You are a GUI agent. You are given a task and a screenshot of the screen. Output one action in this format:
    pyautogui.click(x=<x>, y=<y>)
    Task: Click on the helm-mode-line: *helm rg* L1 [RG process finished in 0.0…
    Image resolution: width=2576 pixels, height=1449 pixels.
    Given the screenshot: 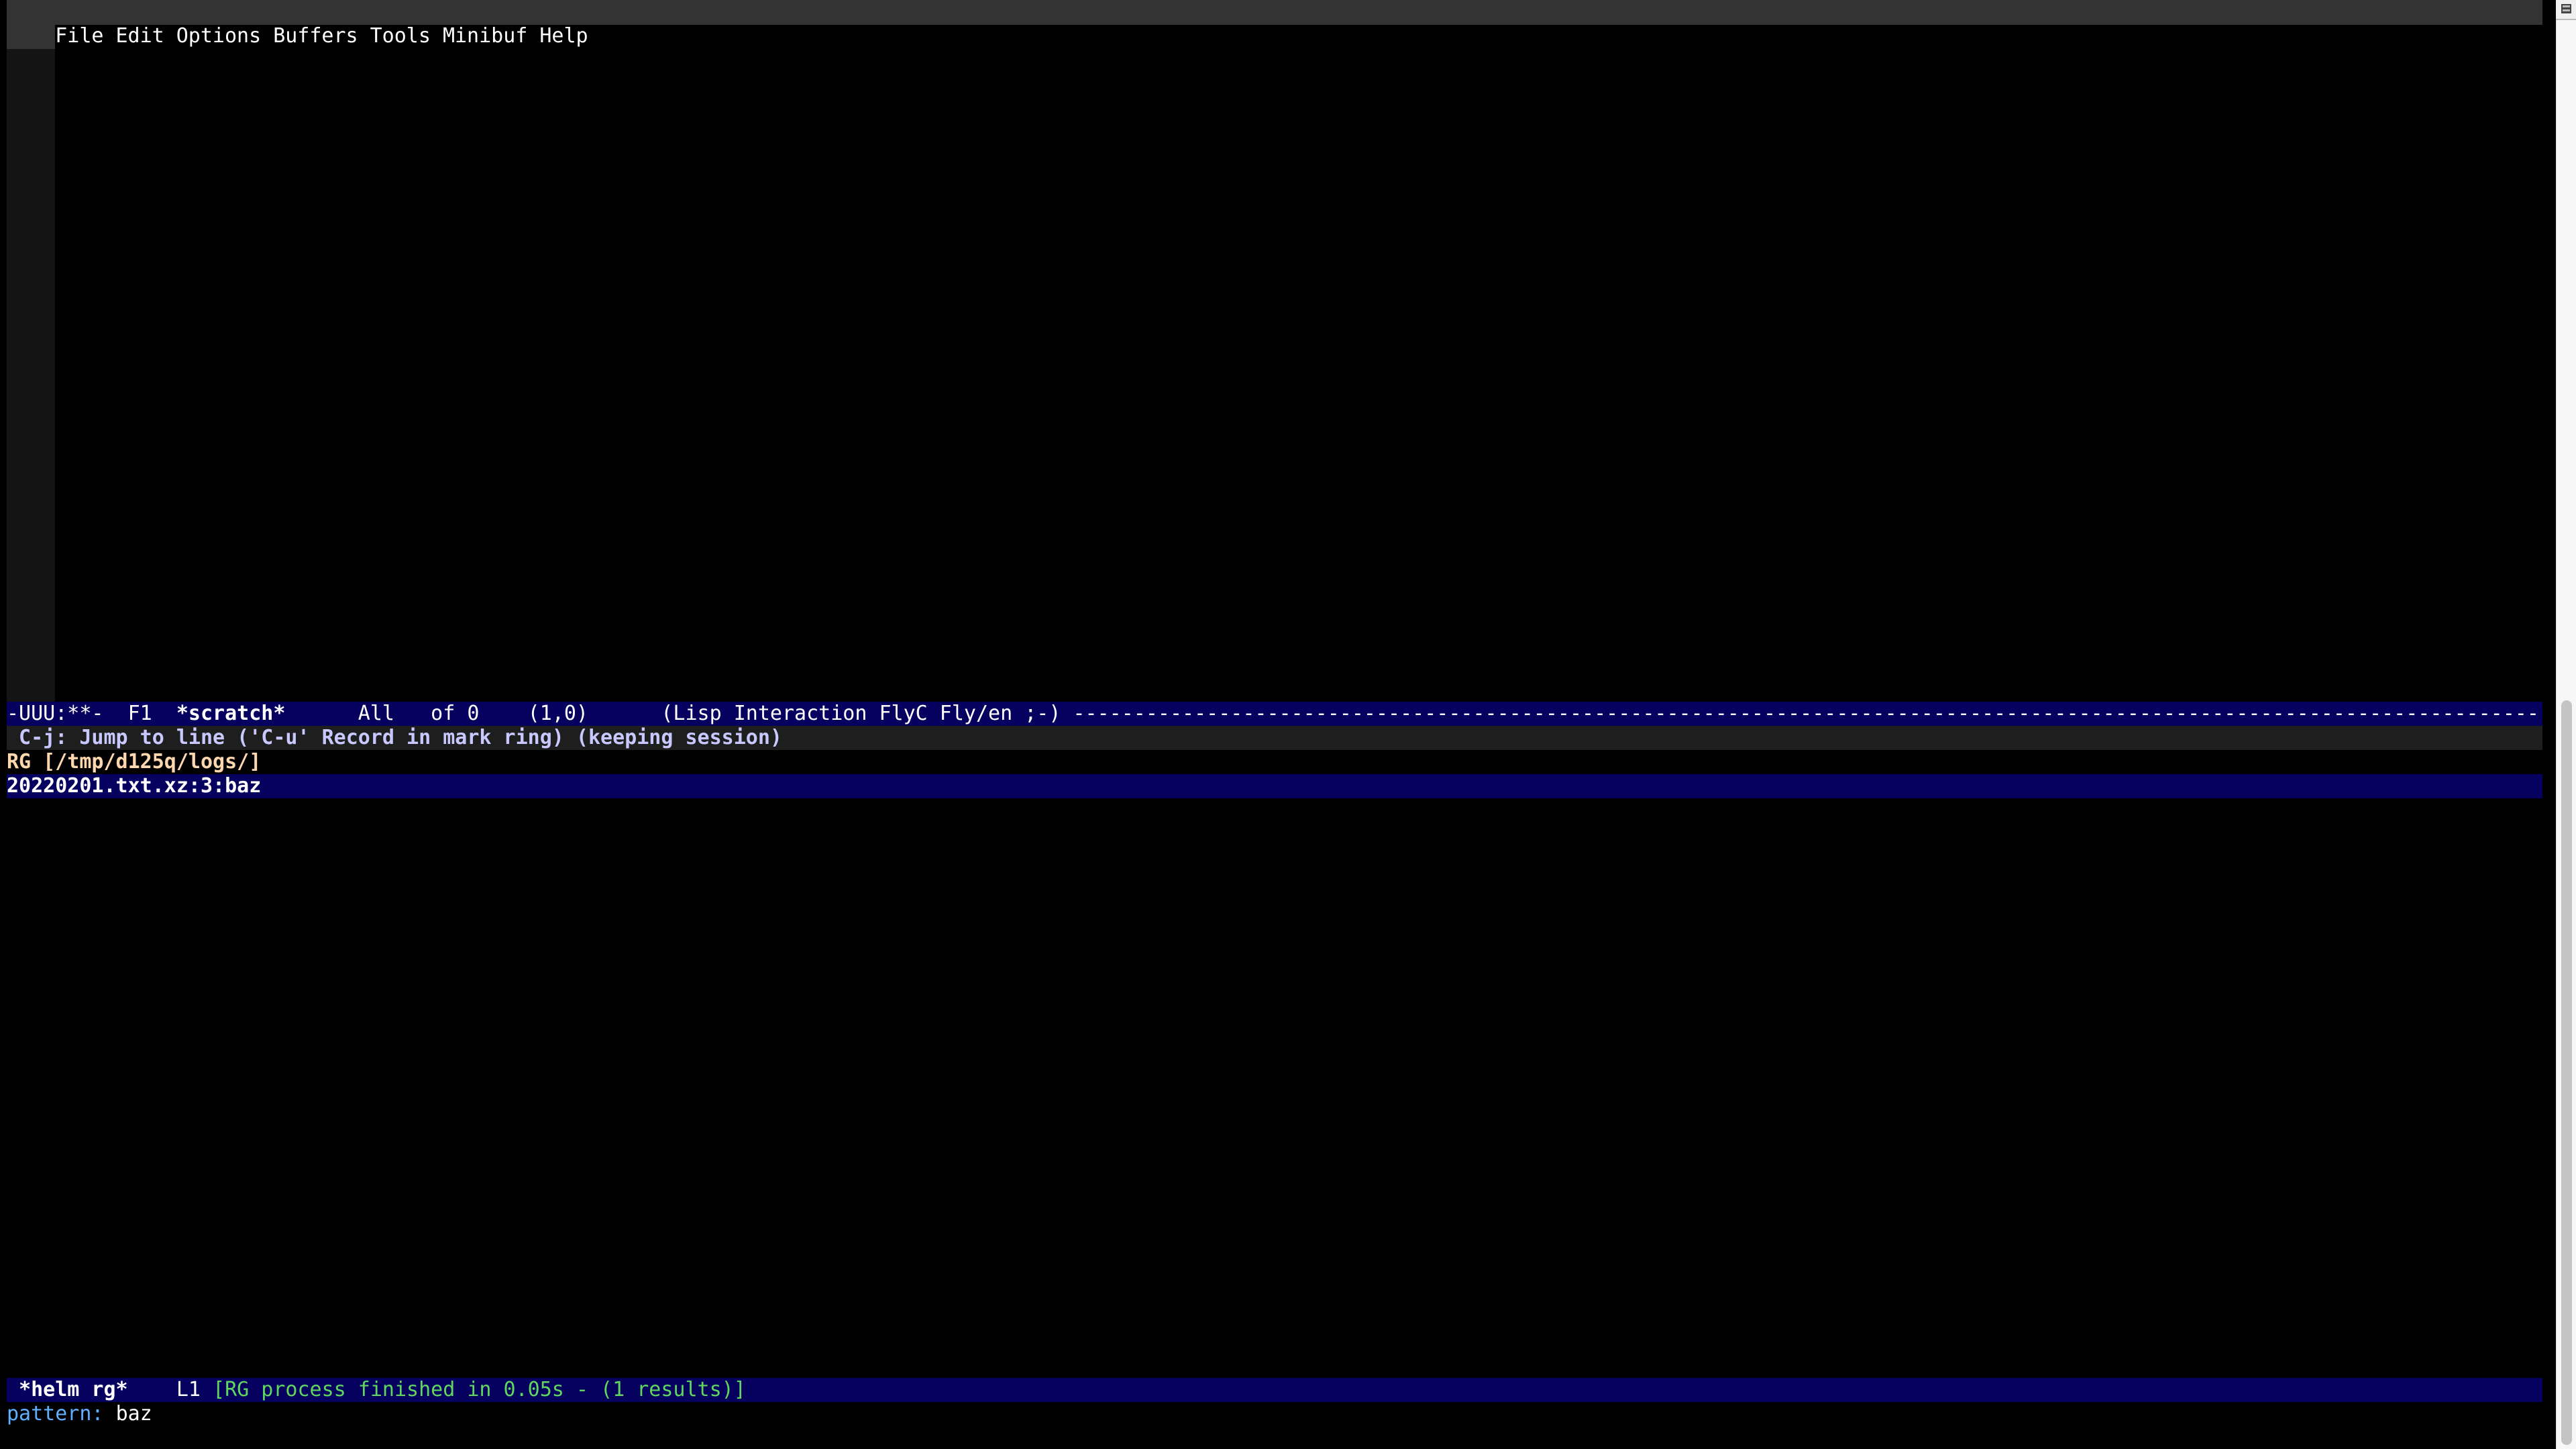 What is the action you would take?
    pyautogui.click(x=1274, y=1390)
    